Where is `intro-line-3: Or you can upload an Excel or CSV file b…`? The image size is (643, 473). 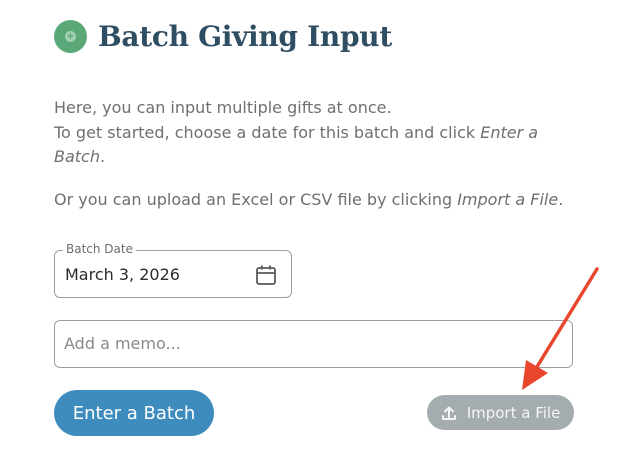
intro-line-3: Or you can upload an Excel or CSV file b… is located at coordinates (309, 199).